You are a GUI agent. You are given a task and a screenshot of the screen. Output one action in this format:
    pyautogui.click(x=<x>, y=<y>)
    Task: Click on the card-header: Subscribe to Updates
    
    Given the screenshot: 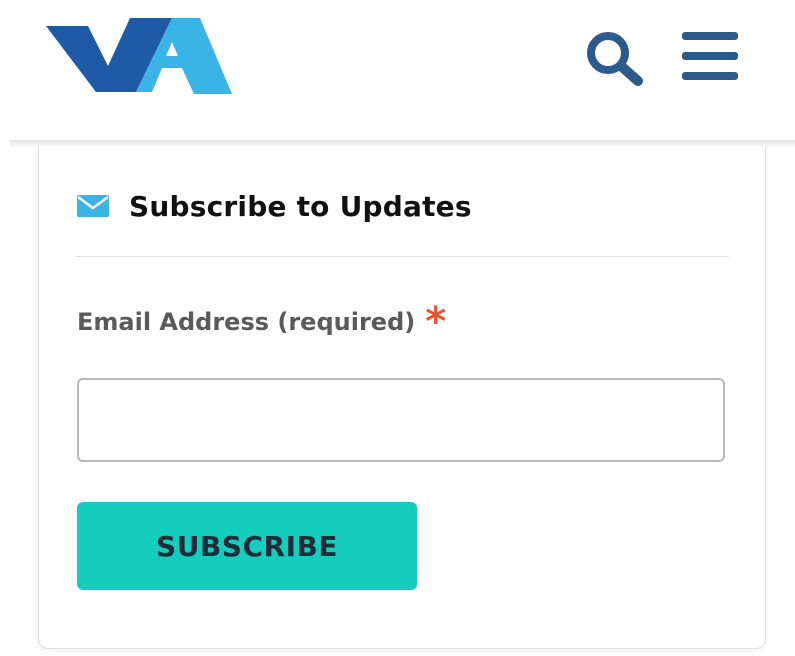 What is the action you would take?
    pyautogui.click(x=274, y=206)
    